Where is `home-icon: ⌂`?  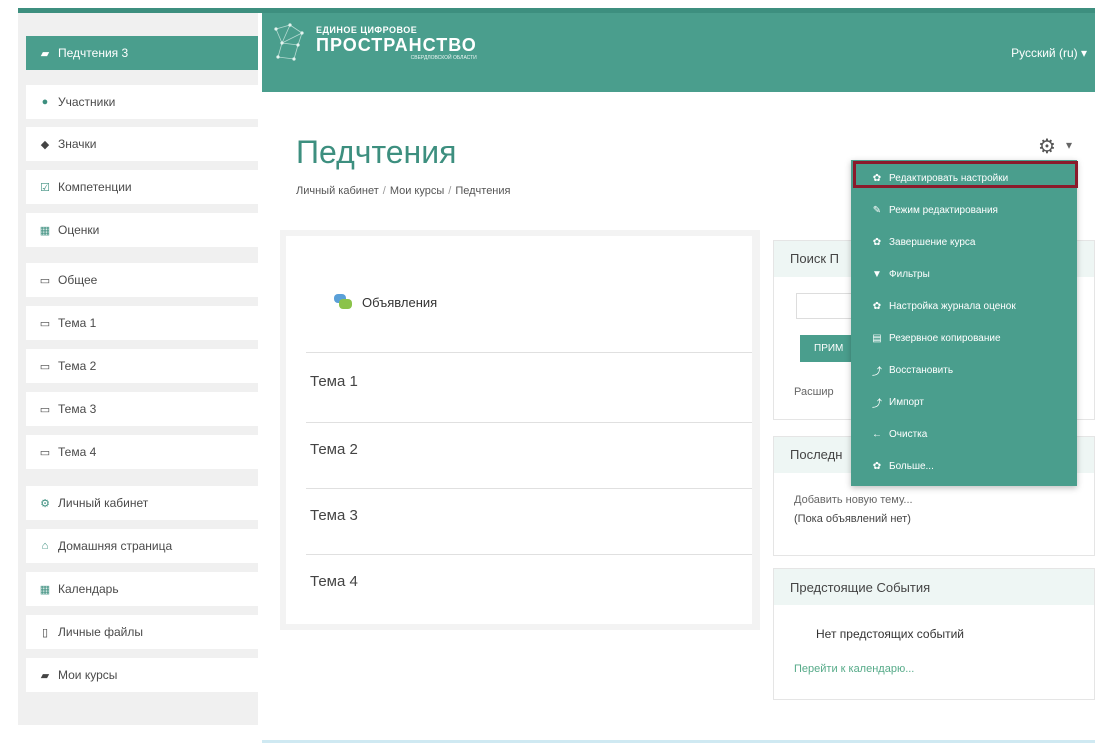
home-icon: ⌂ is located at coordinates (45, 546).